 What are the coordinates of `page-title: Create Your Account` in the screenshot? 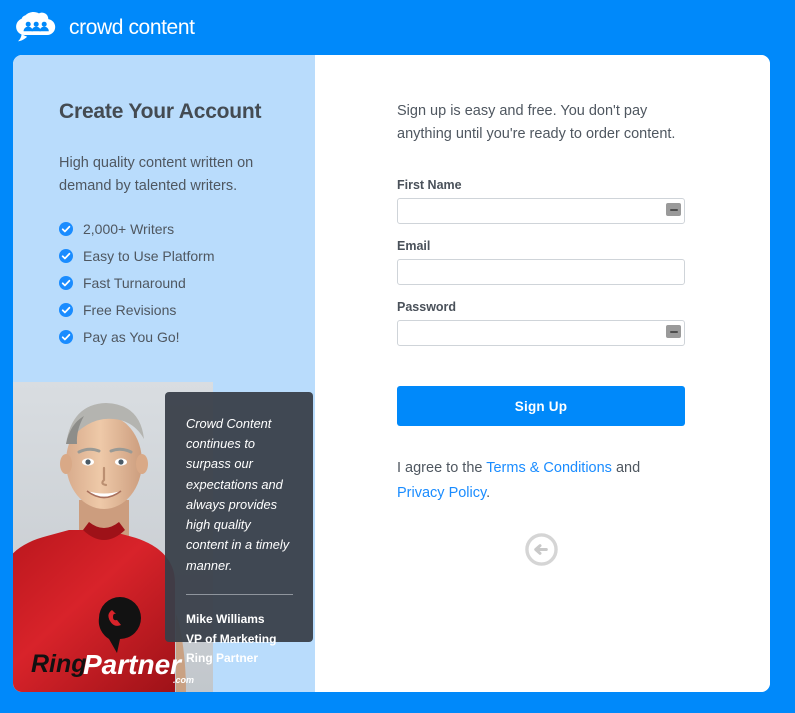 It's located at (160, 111).